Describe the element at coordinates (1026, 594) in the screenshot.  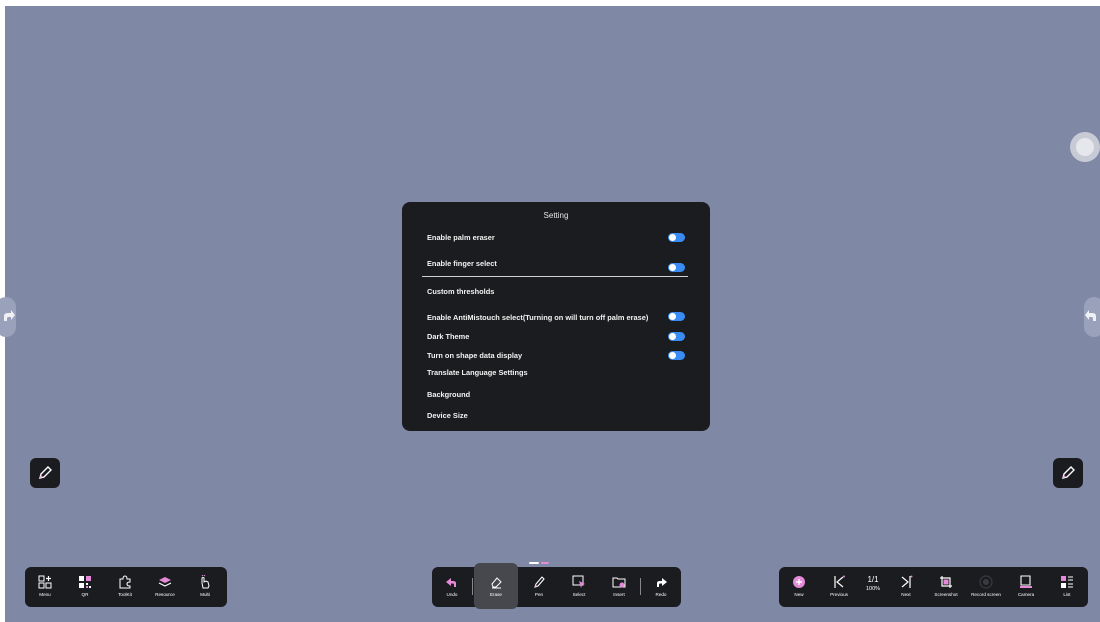
I see `camera-label: Camera` at that location.